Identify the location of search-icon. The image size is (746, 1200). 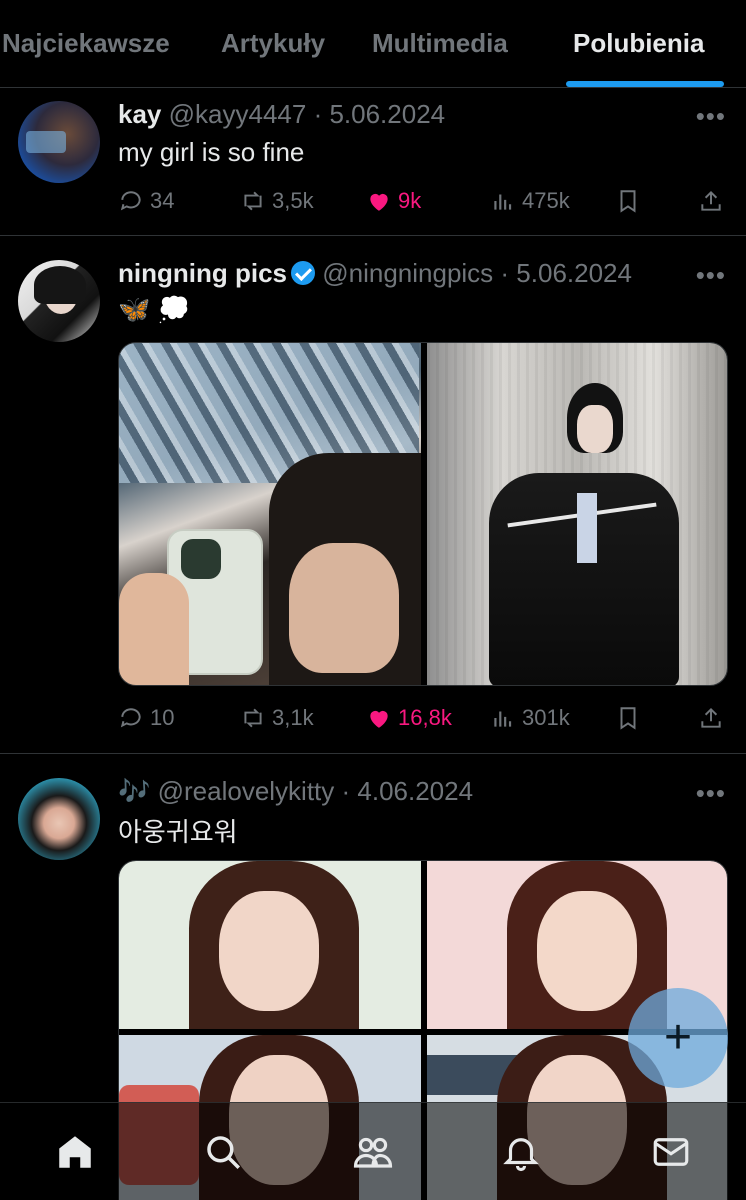
(223, 1152).